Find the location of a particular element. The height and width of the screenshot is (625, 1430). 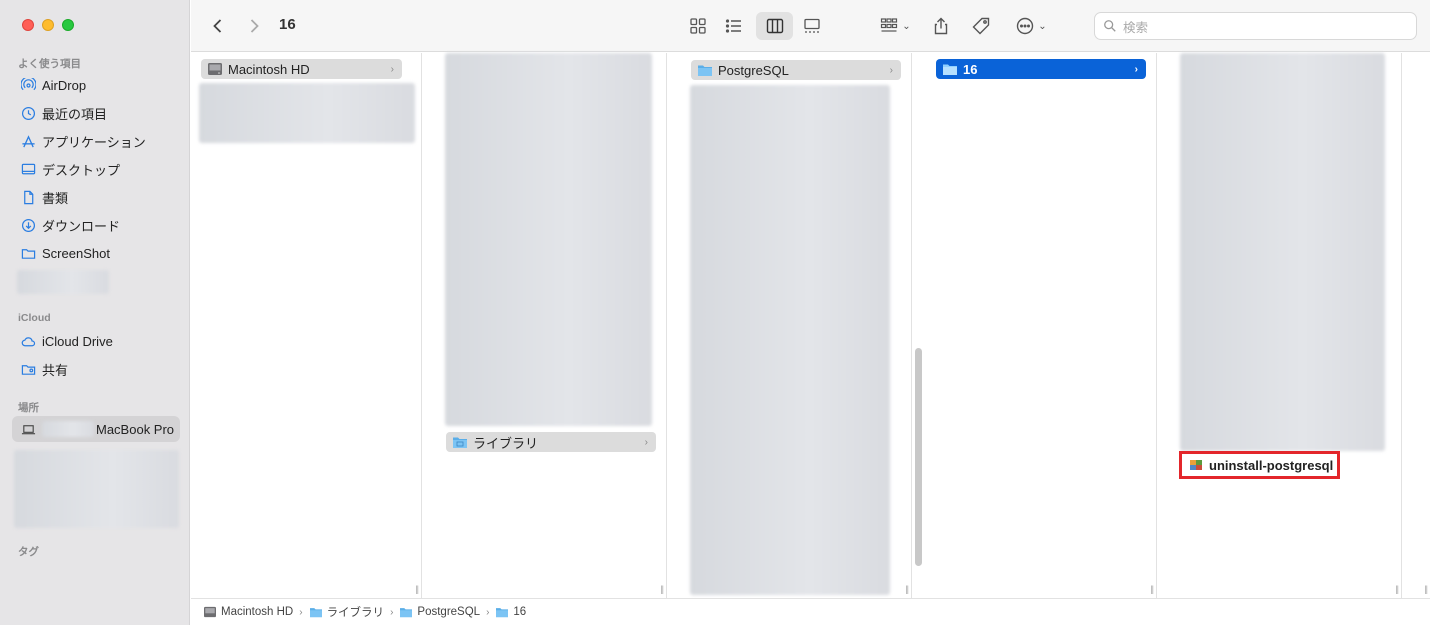

path-bar: Macintosh HD › ライブラリ › PostgreSQL › 16 is located at coordinates (810, 611).